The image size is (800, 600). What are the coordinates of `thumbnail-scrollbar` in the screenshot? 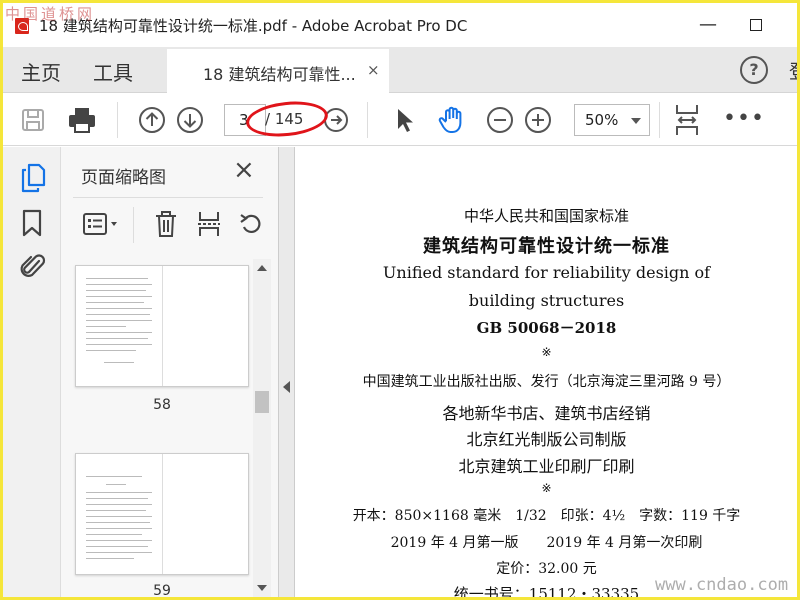 It's located at (262, 428).